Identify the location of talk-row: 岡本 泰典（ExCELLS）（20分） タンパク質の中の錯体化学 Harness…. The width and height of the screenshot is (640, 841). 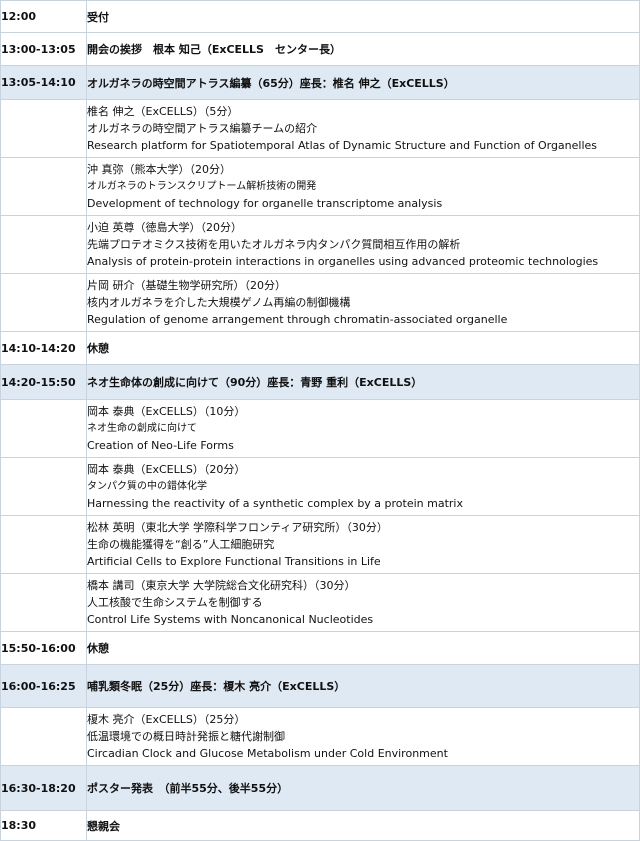
(320, 486).